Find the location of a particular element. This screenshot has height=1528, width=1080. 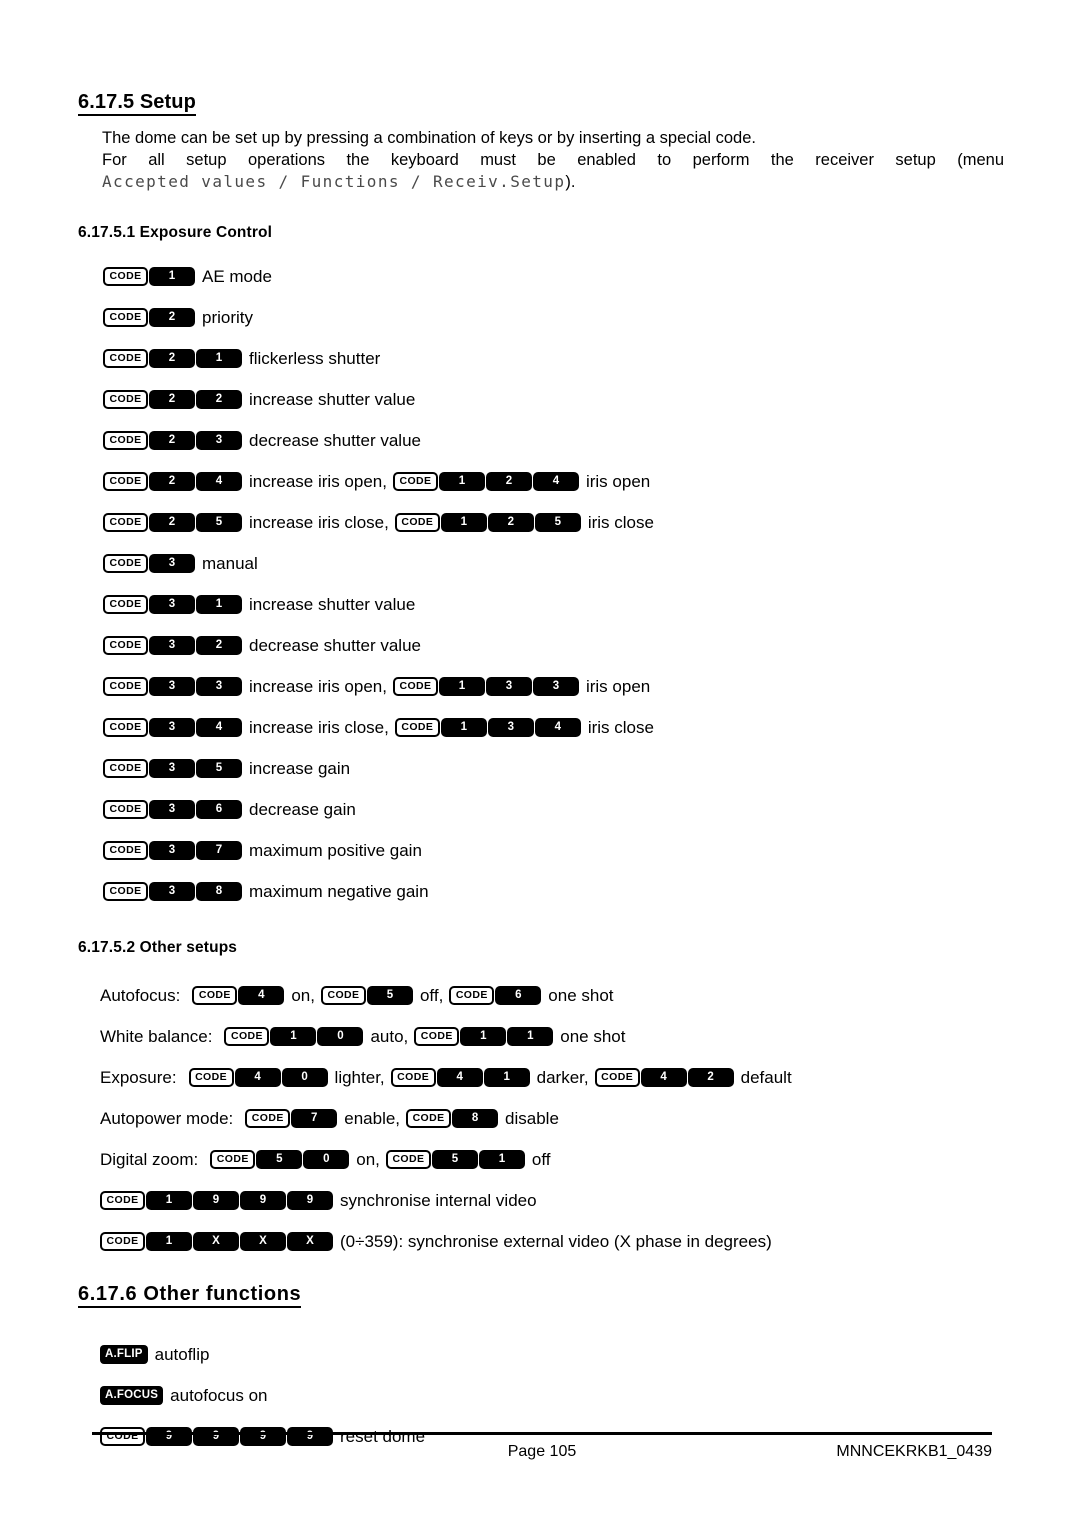

function-key: A.FLIP is located at coordinates (124, 1354).